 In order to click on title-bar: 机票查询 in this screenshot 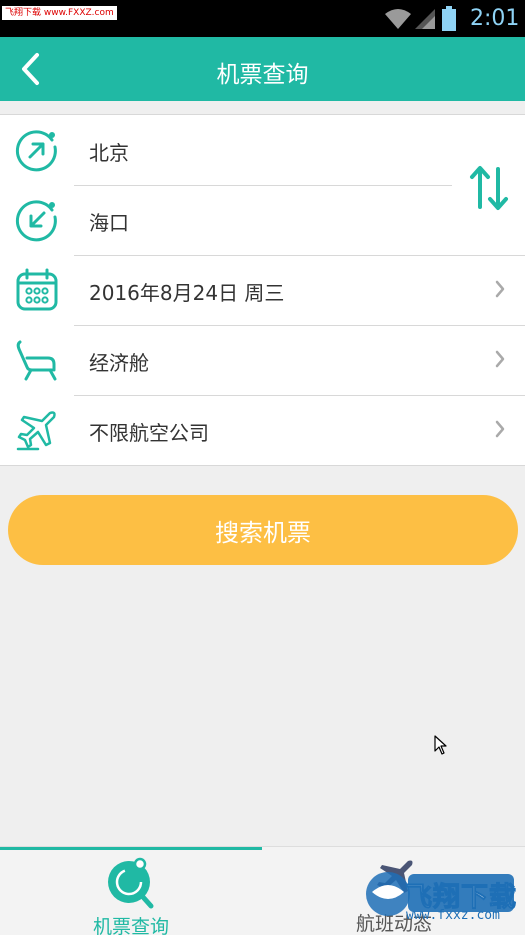, I will do `click(262, 69)`.